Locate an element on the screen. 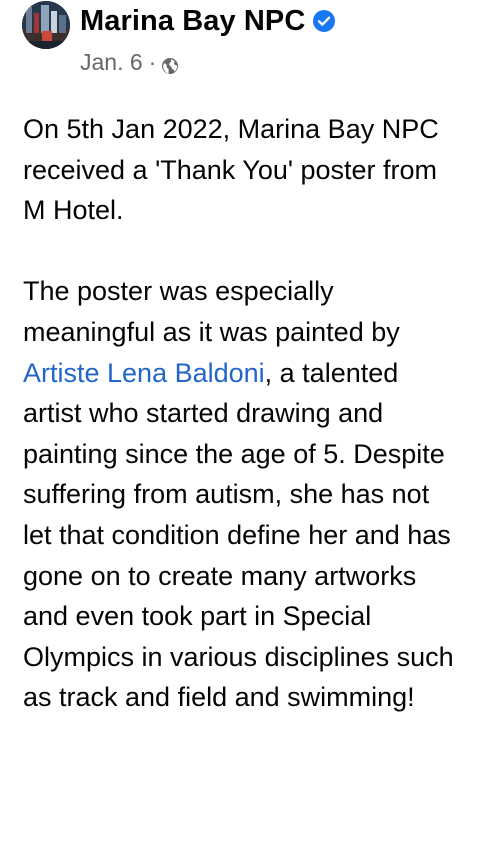  post-meta: Jan. 6 · is located at coordinates (129, 62).